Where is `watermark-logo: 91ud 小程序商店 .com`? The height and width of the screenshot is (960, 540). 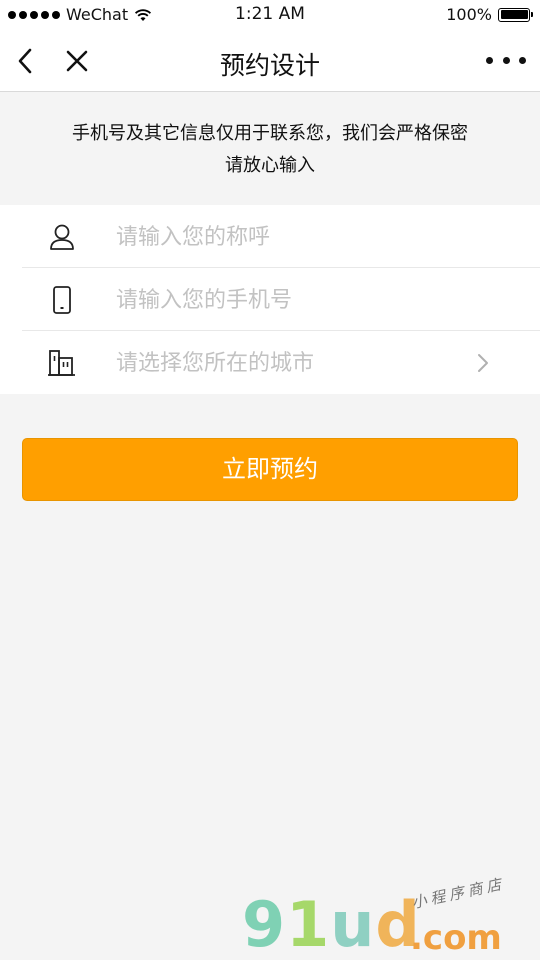
watermark-logo: 91ud 小程序商店 .com is located at coordinates (383, 917).